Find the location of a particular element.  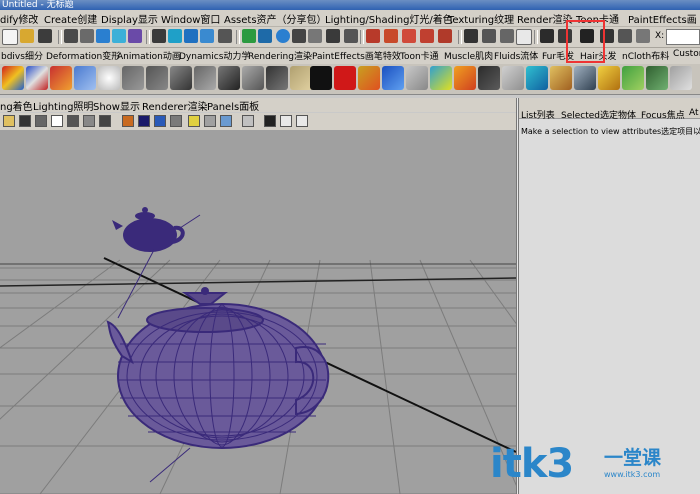

teapot-small is located at coordinates (156, 229).